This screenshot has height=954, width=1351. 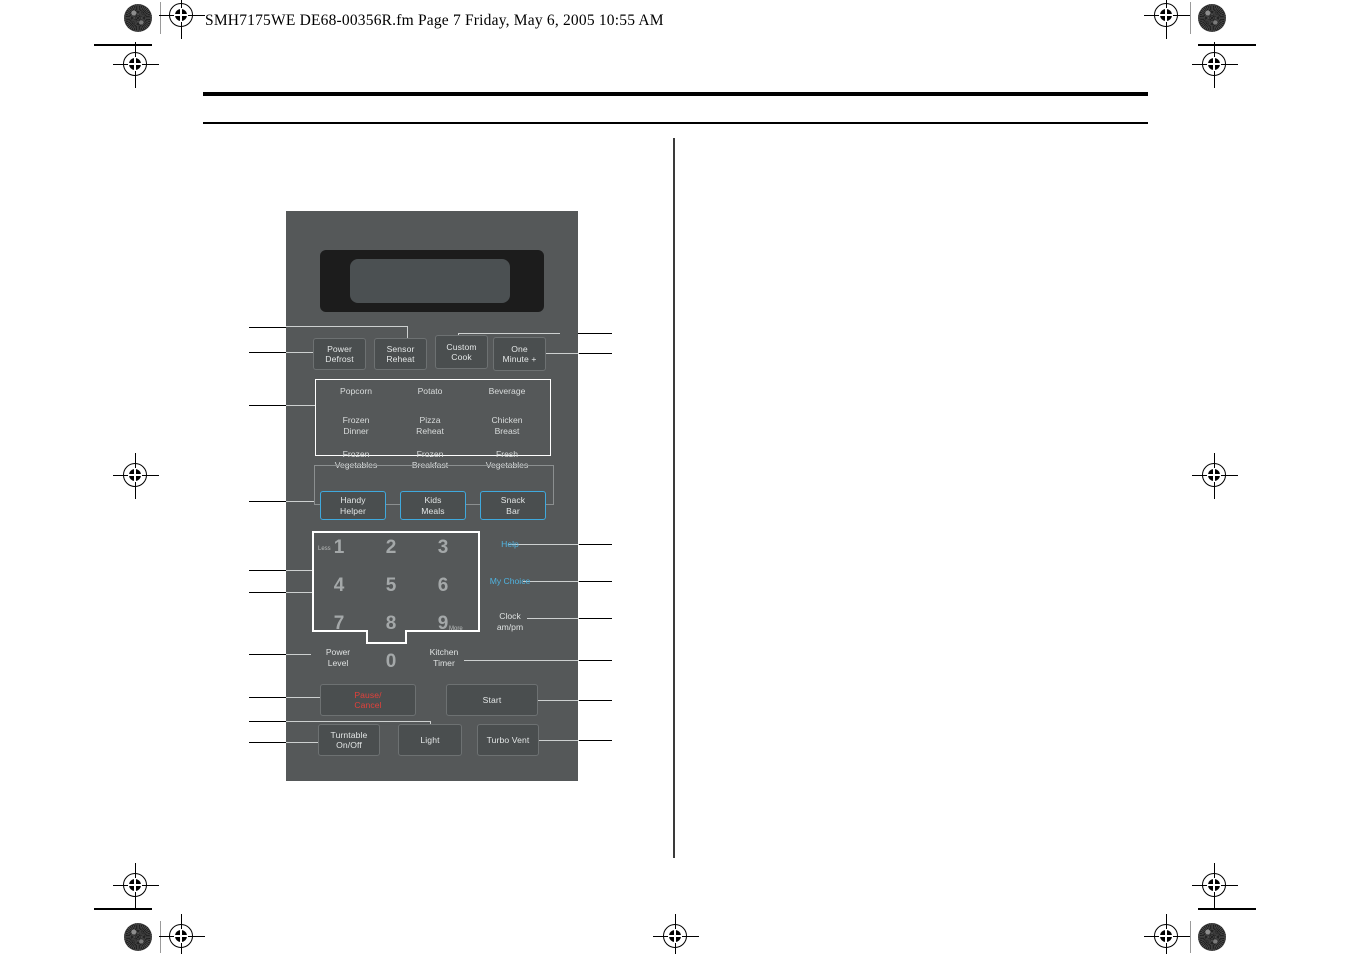 I want to click on panel-leader-pause-cancel, so click(x=303, y=698).